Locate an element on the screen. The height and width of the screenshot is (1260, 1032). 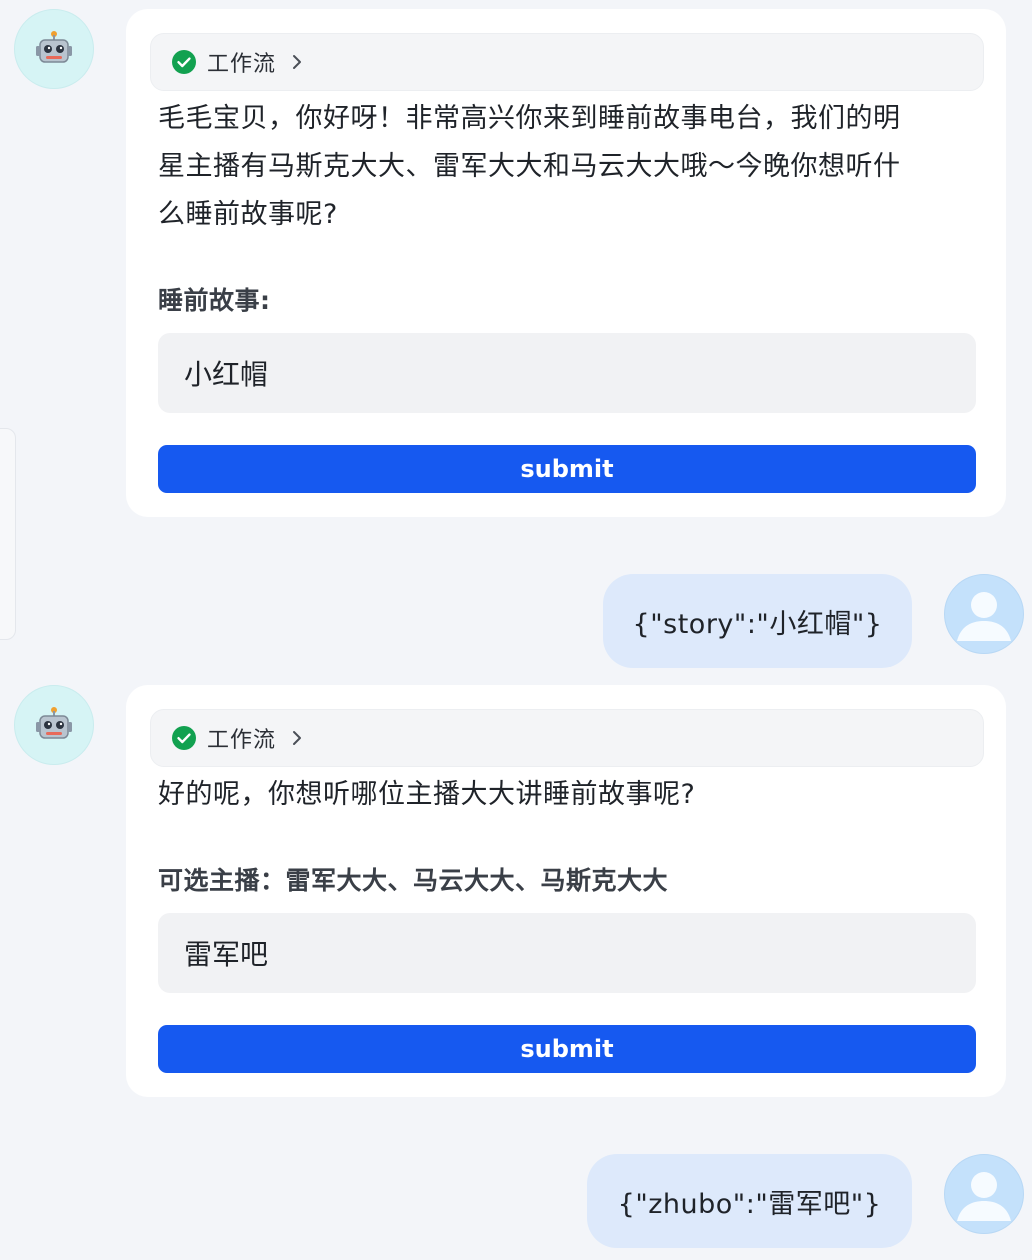
user-message-text: {"story":"小红帽"} is located at coordinates (757, 624).